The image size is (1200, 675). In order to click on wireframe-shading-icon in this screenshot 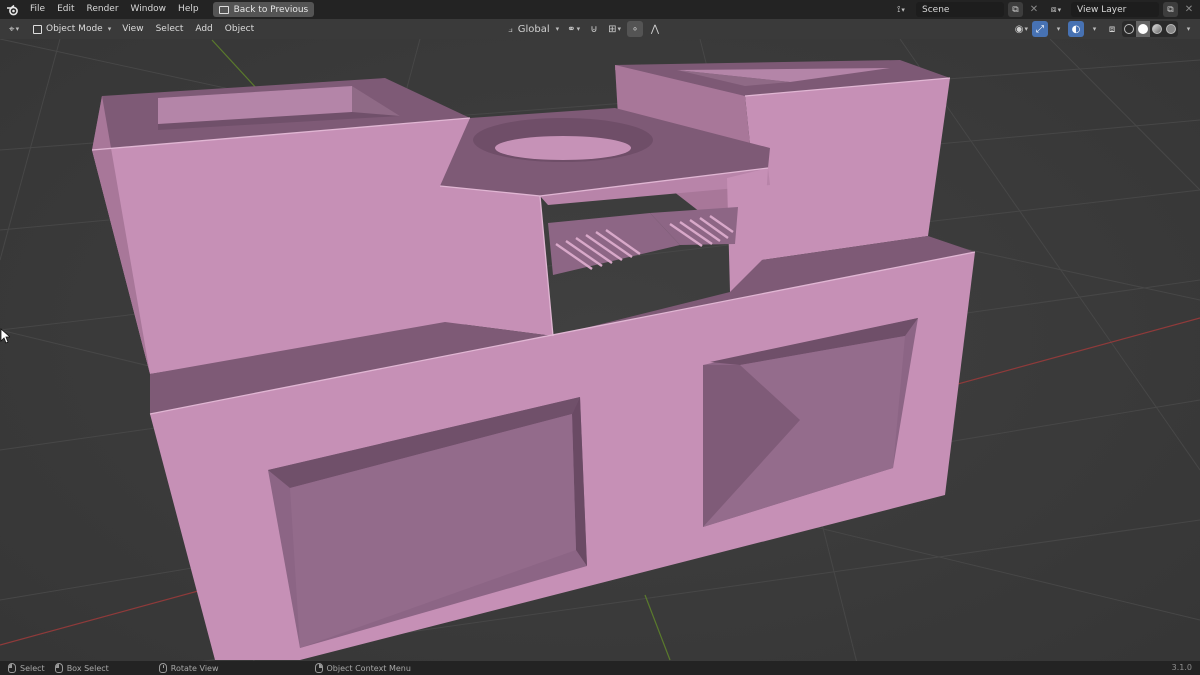, I will do `click(1129, 29)`.